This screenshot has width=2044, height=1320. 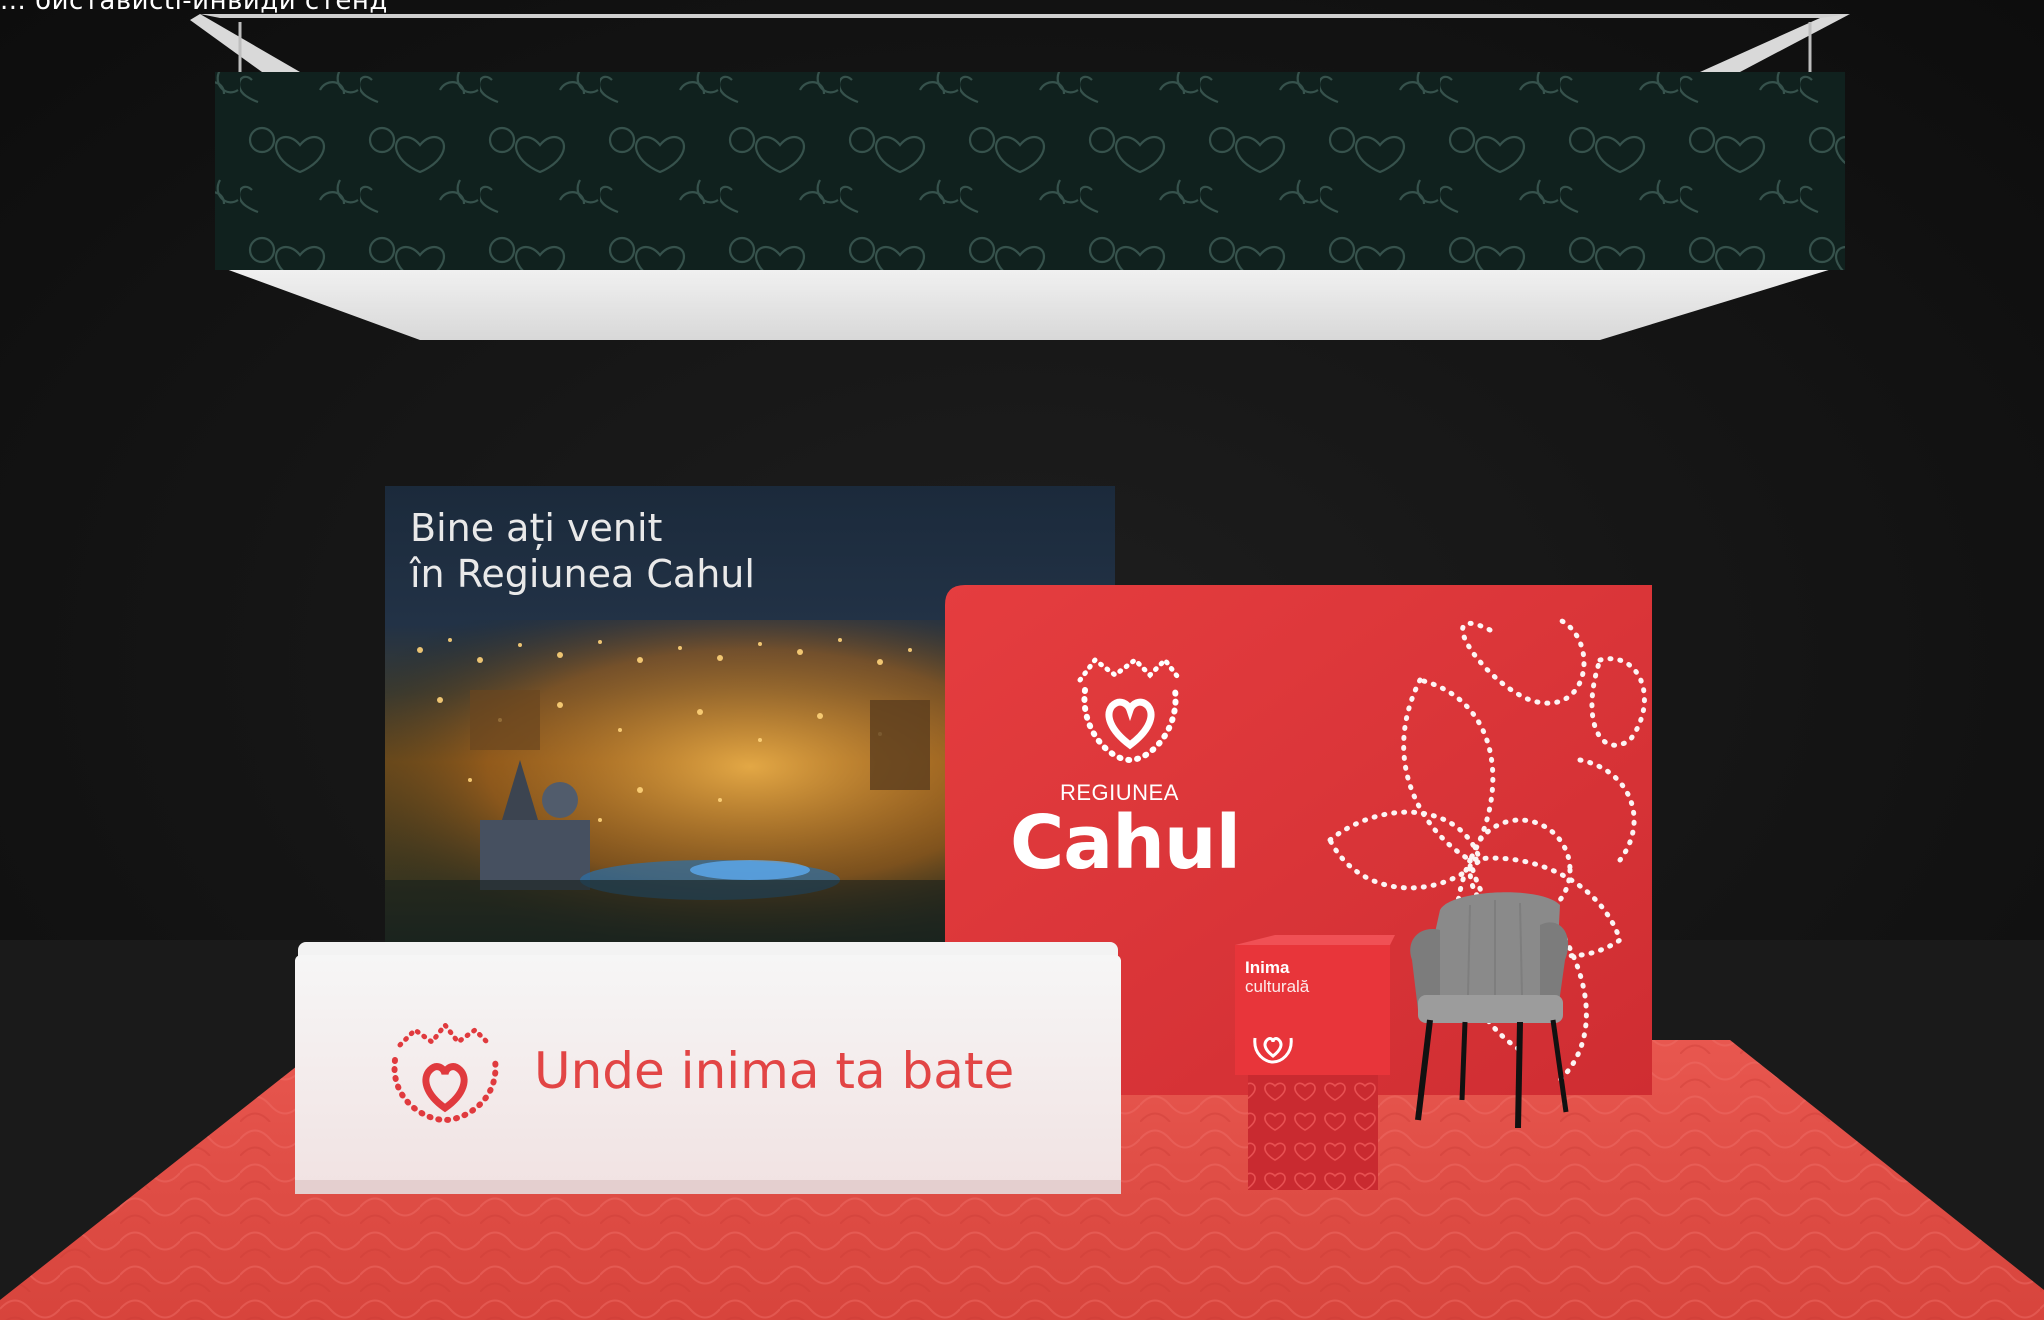 I want to click on counter-slogan: Unde inima ta bate, so click(x=774, y=1071).